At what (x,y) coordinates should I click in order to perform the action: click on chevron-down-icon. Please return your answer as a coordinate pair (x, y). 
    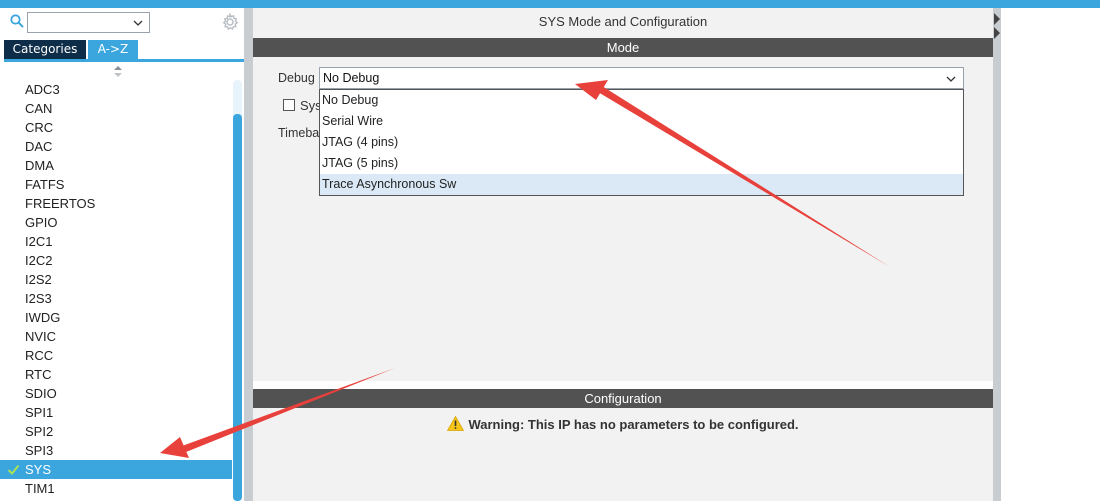
    Looking at the image, I should click on (951, 79).